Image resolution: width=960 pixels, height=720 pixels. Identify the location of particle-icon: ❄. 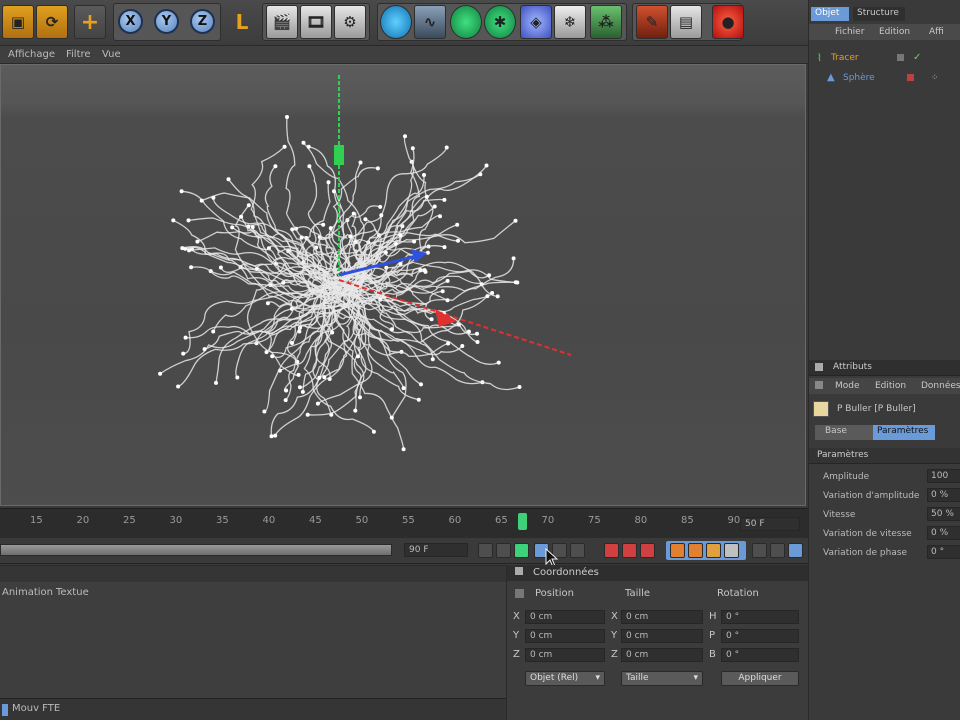
(570, 22).